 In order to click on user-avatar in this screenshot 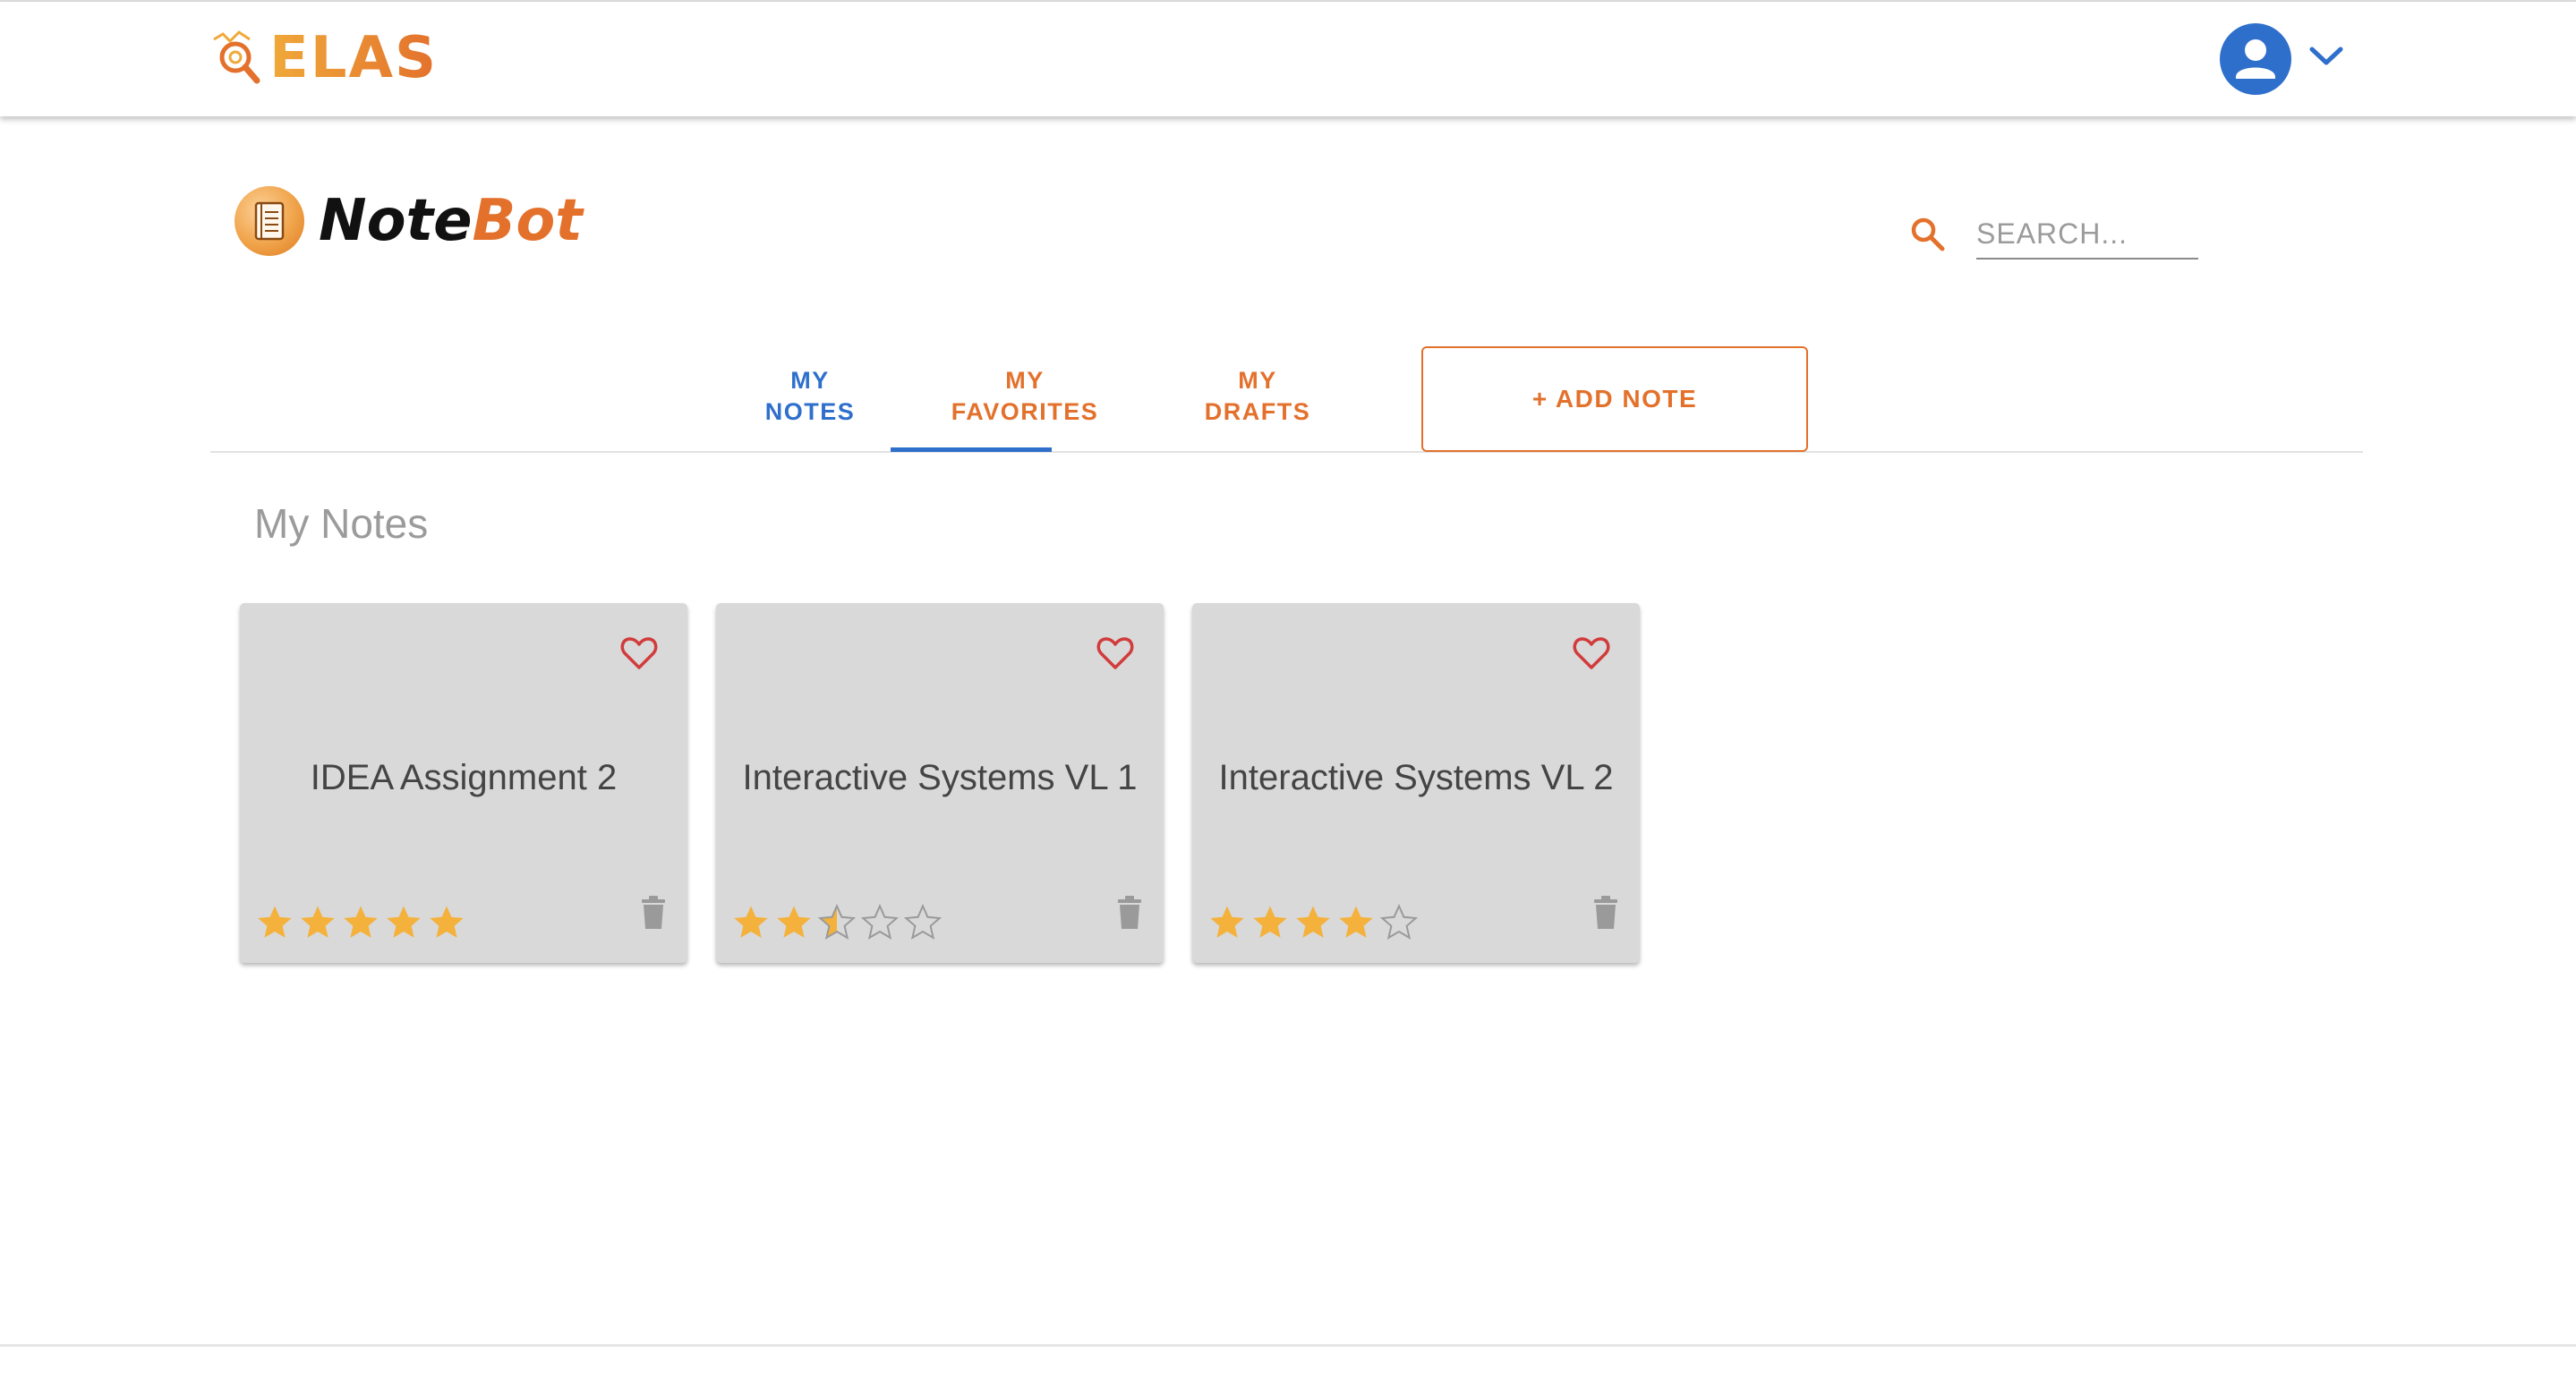, I will do `click(2255, 59)`.